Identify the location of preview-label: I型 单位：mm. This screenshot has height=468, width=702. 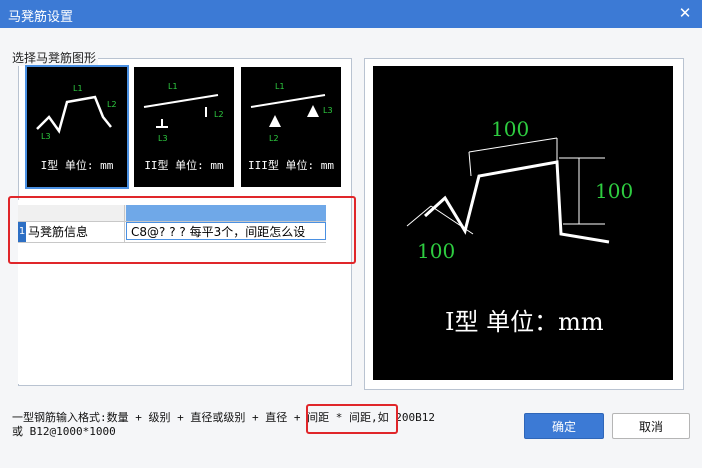
(524, 322).